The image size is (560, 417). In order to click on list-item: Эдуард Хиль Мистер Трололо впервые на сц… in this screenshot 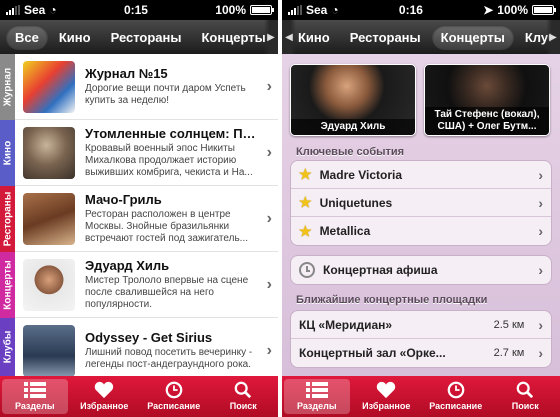, I will do `click(146, 285)`.